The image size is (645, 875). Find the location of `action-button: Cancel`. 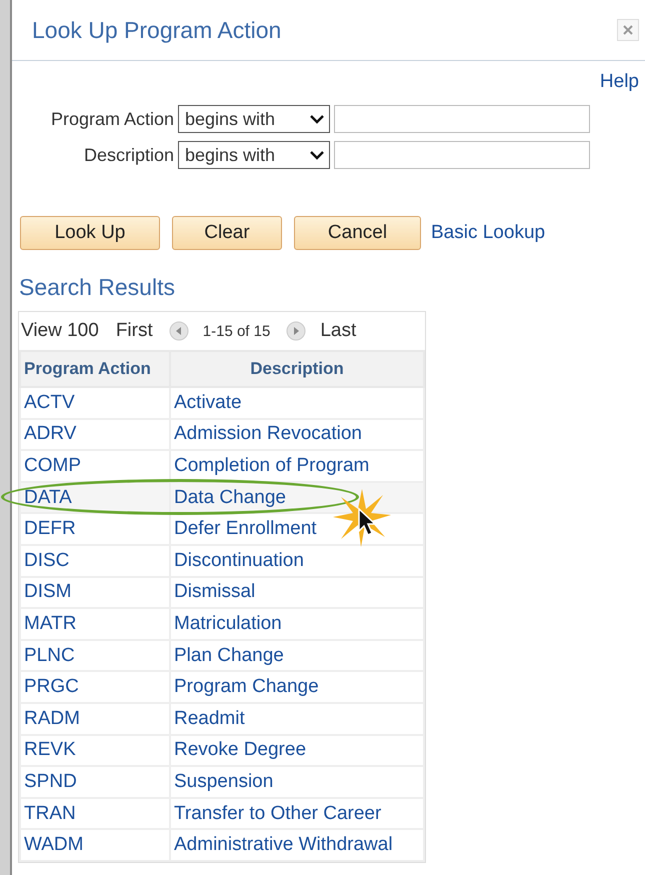

action-button: Cancel is located at coordinates (357, 233).